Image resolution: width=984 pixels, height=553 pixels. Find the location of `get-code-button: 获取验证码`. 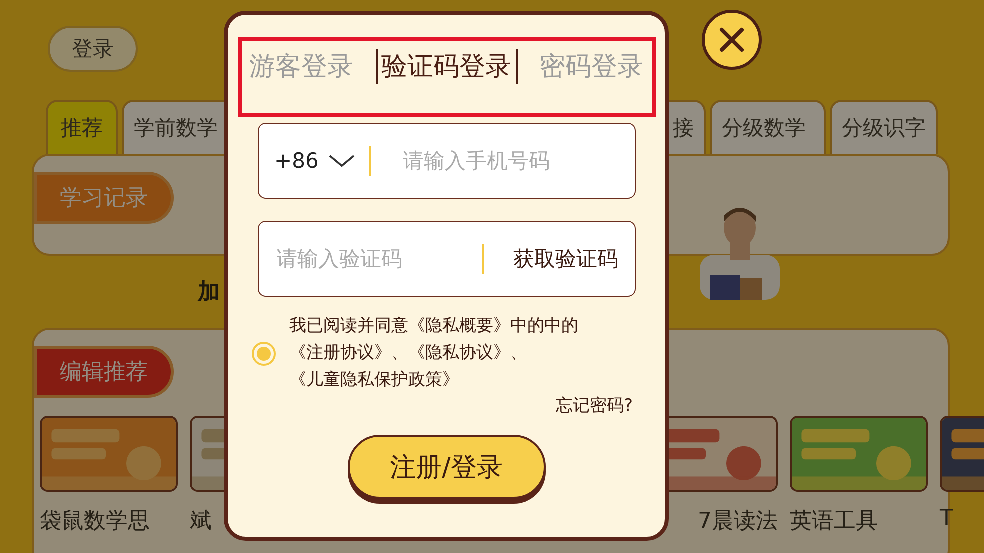

get-code-button: 获取验证码 is located at coordinates (566, 259).